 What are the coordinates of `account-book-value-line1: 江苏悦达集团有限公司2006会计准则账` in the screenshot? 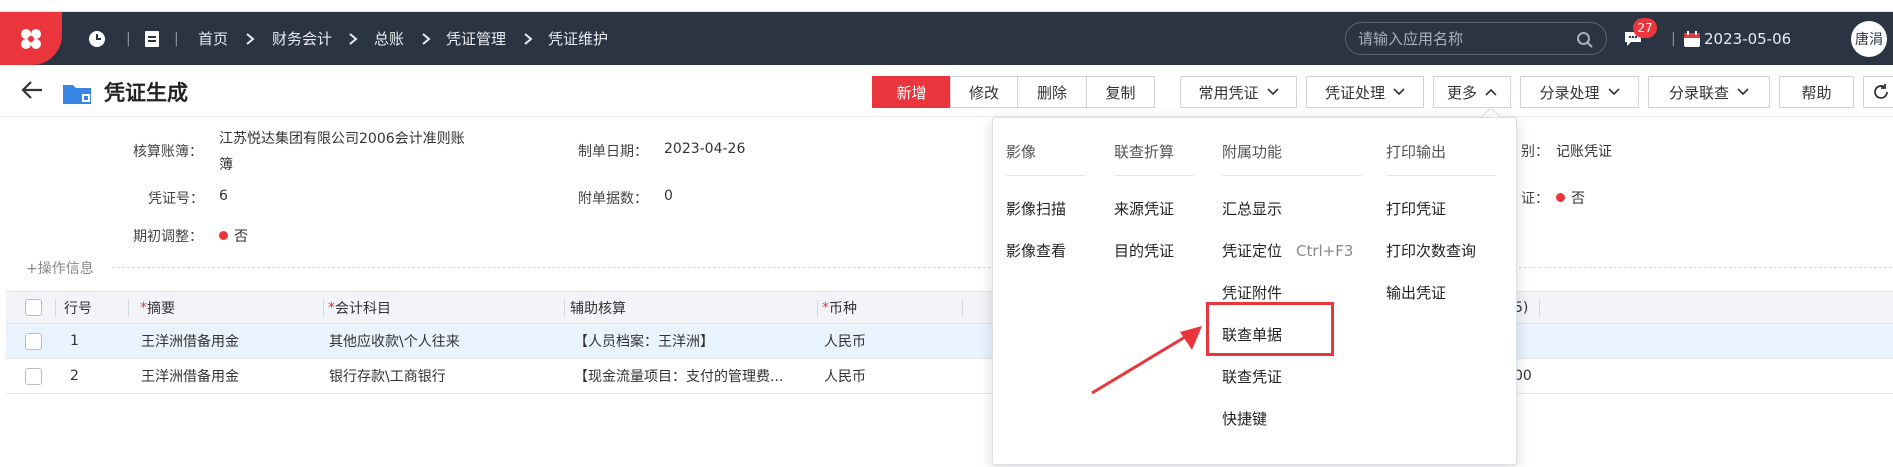 It's located at (342, 139).